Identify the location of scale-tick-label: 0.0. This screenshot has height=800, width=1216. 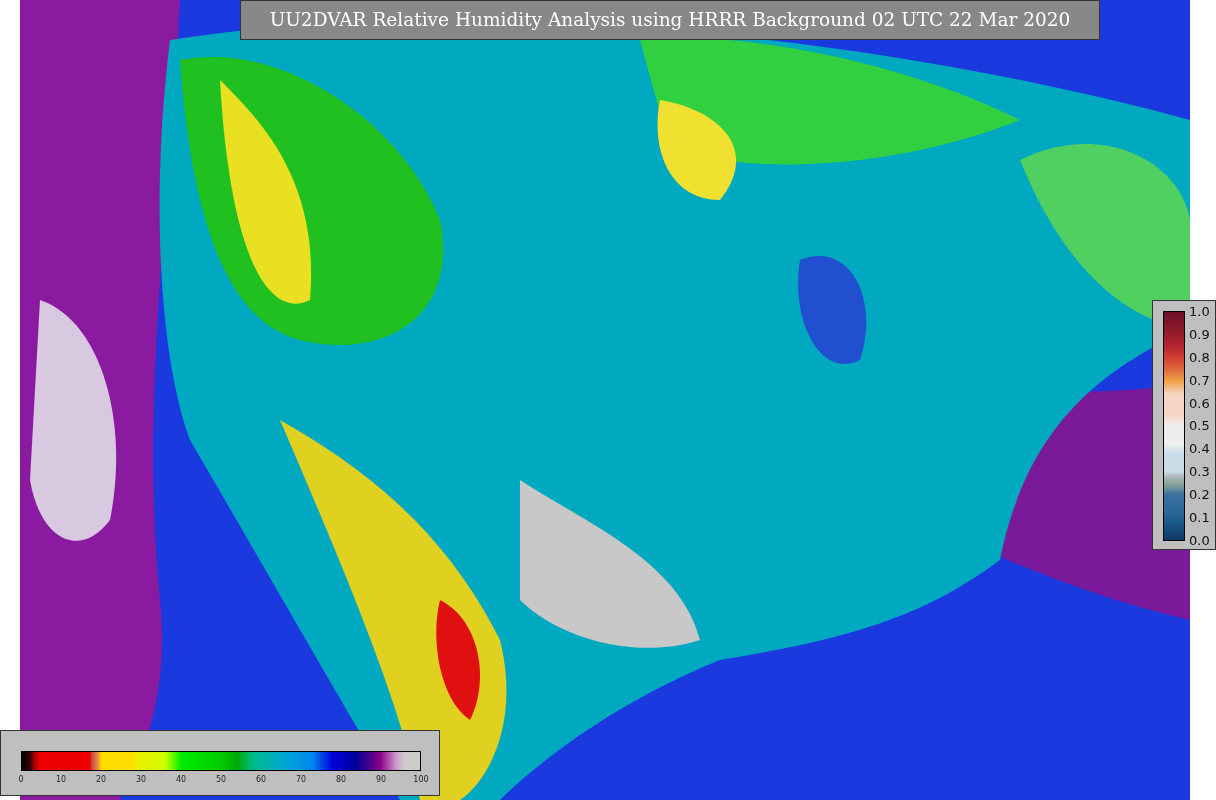
(1199, 540).